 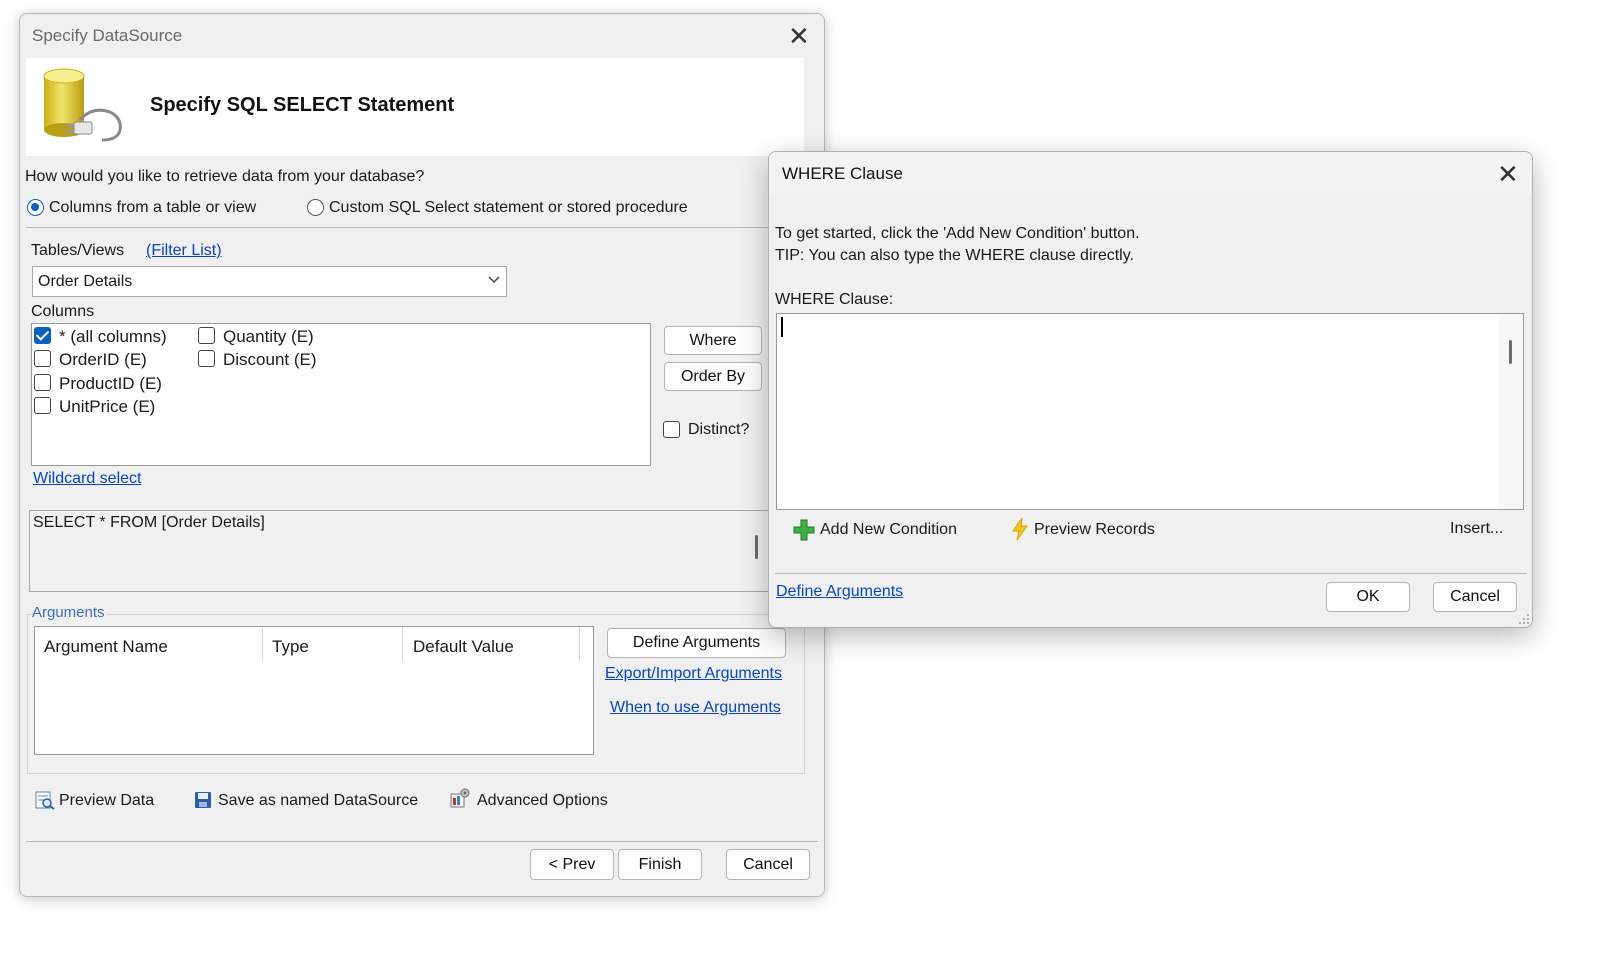 I want to click on distinct-checkbox, so click(x=671, y=429).